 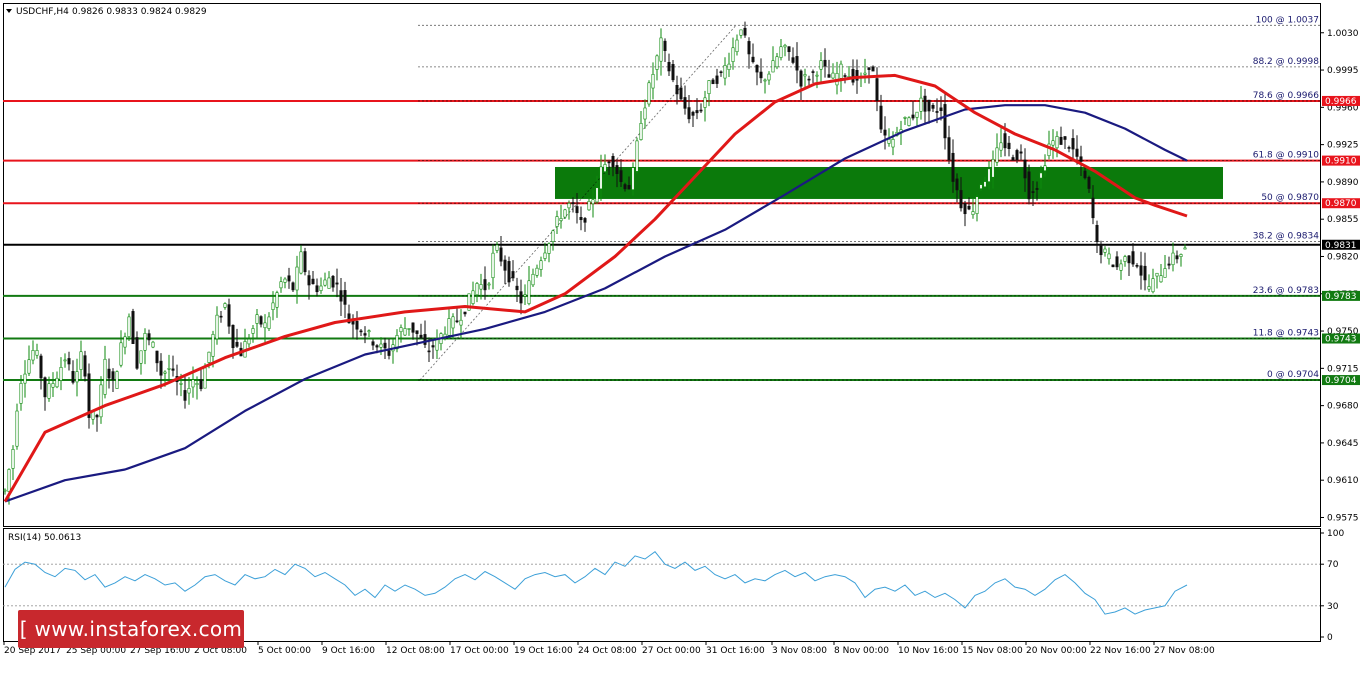 What do you see at coordinates (735, 651) in the screenshot?
I see `x-tick-label: 31 Oct 16:00` at bounding box center [735, 651].